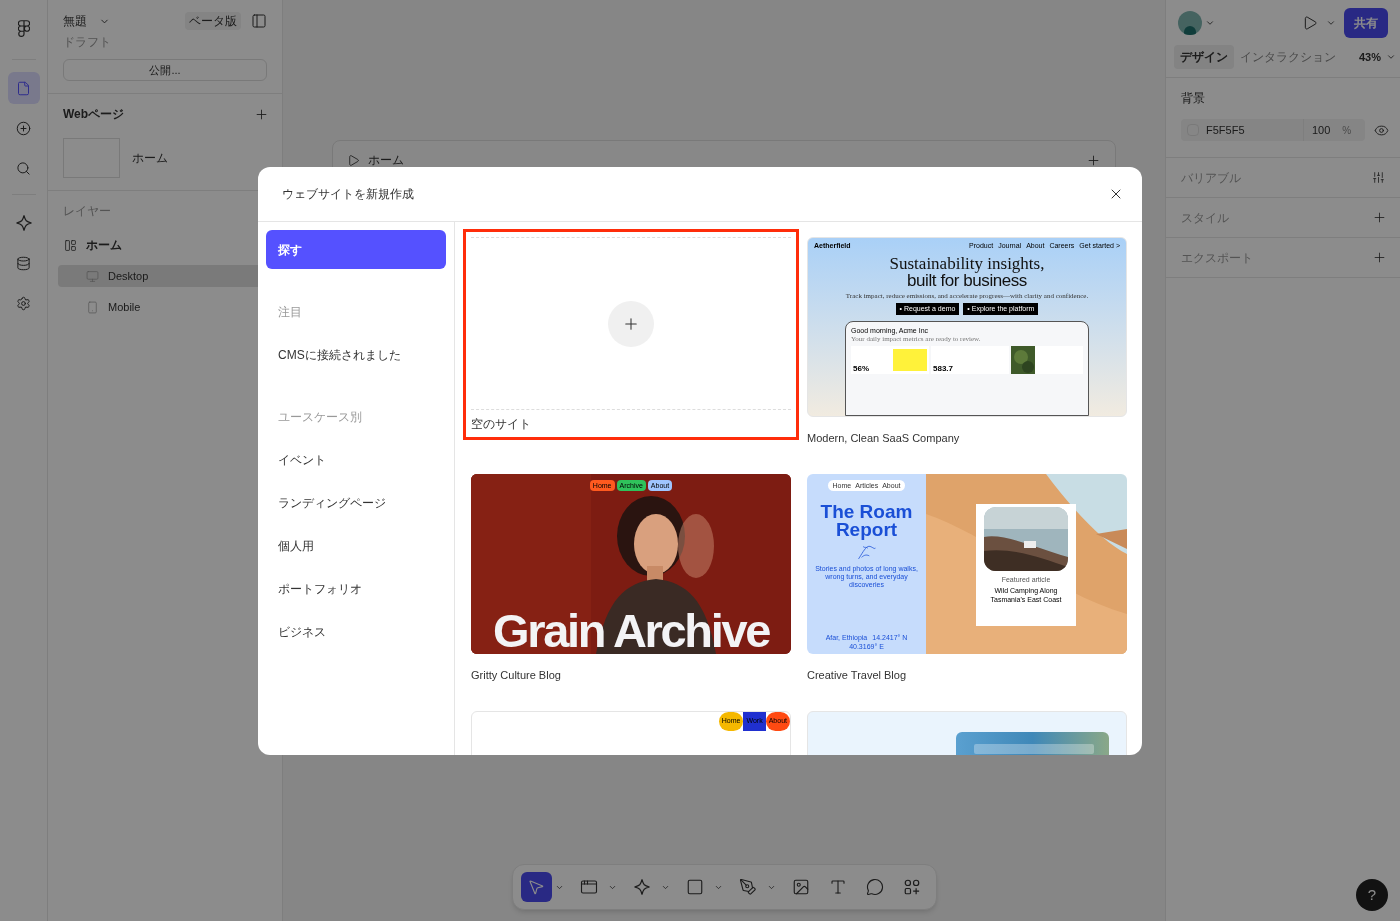 This screenshot has height=921, width=1400. Describe the element at coordinates (516, 675) in the screenshot. I see `template-name: Gritty Culture Blog` at that location.